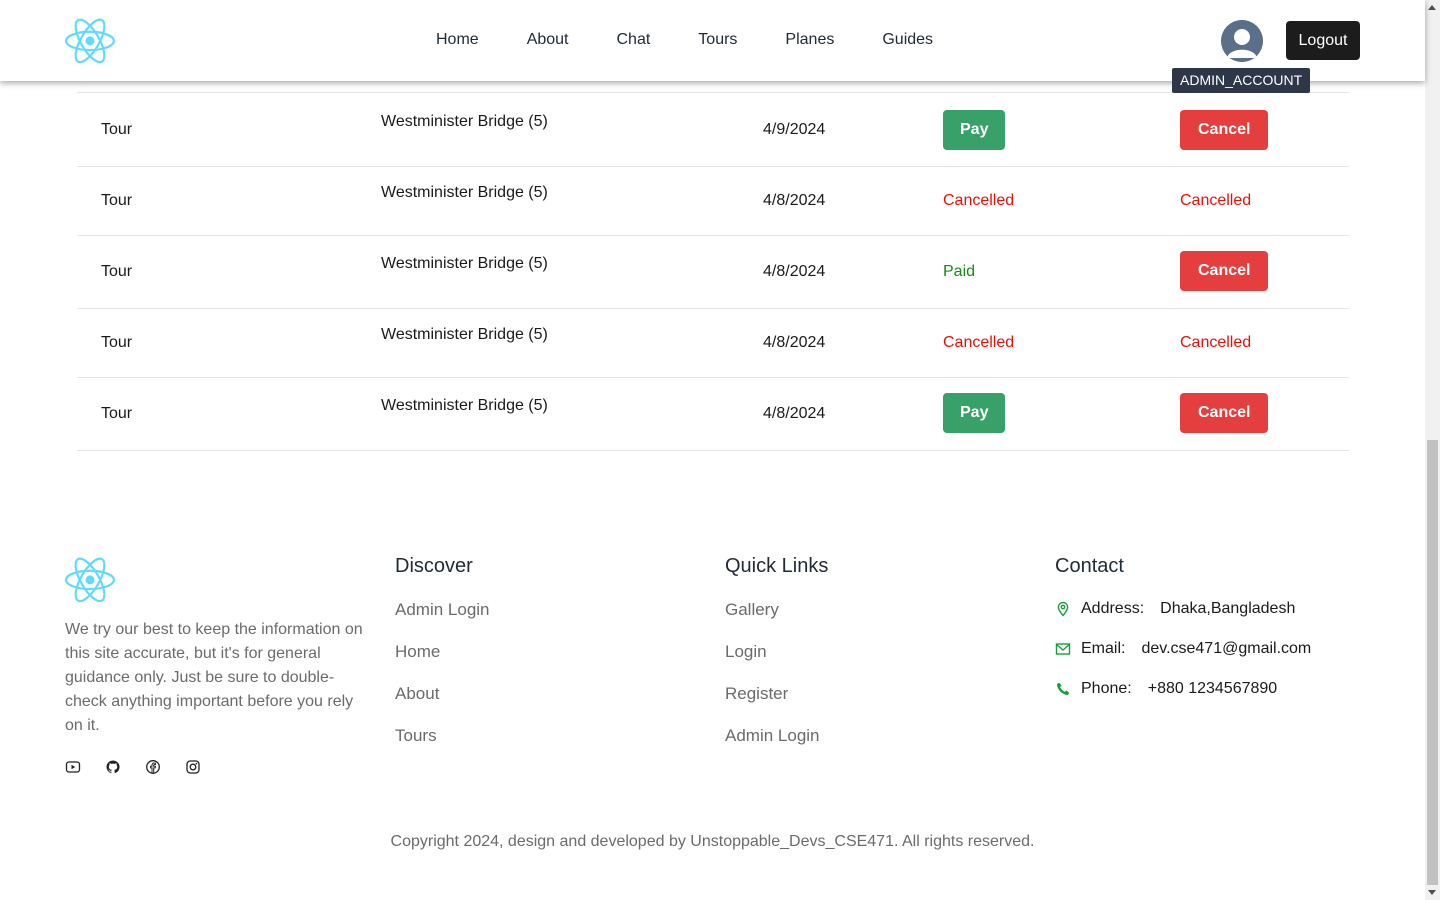 This screenshot has height=900, width=1440. What do you see at coordinates (442, 735) in the screenshot?
I see `discover-link-tours: Tours` at bounding box center [442, 735].